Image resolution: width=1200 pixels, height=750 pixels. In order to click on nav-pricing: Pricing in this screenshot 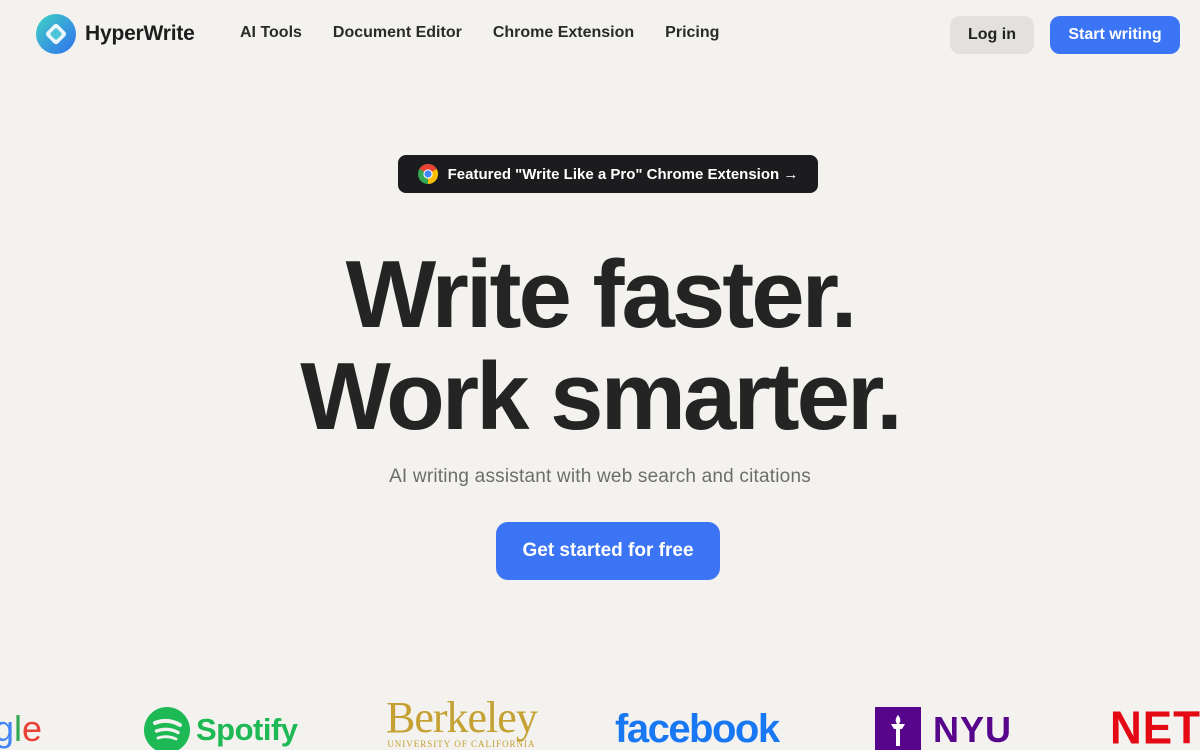, I will do `click(692, 33)`.